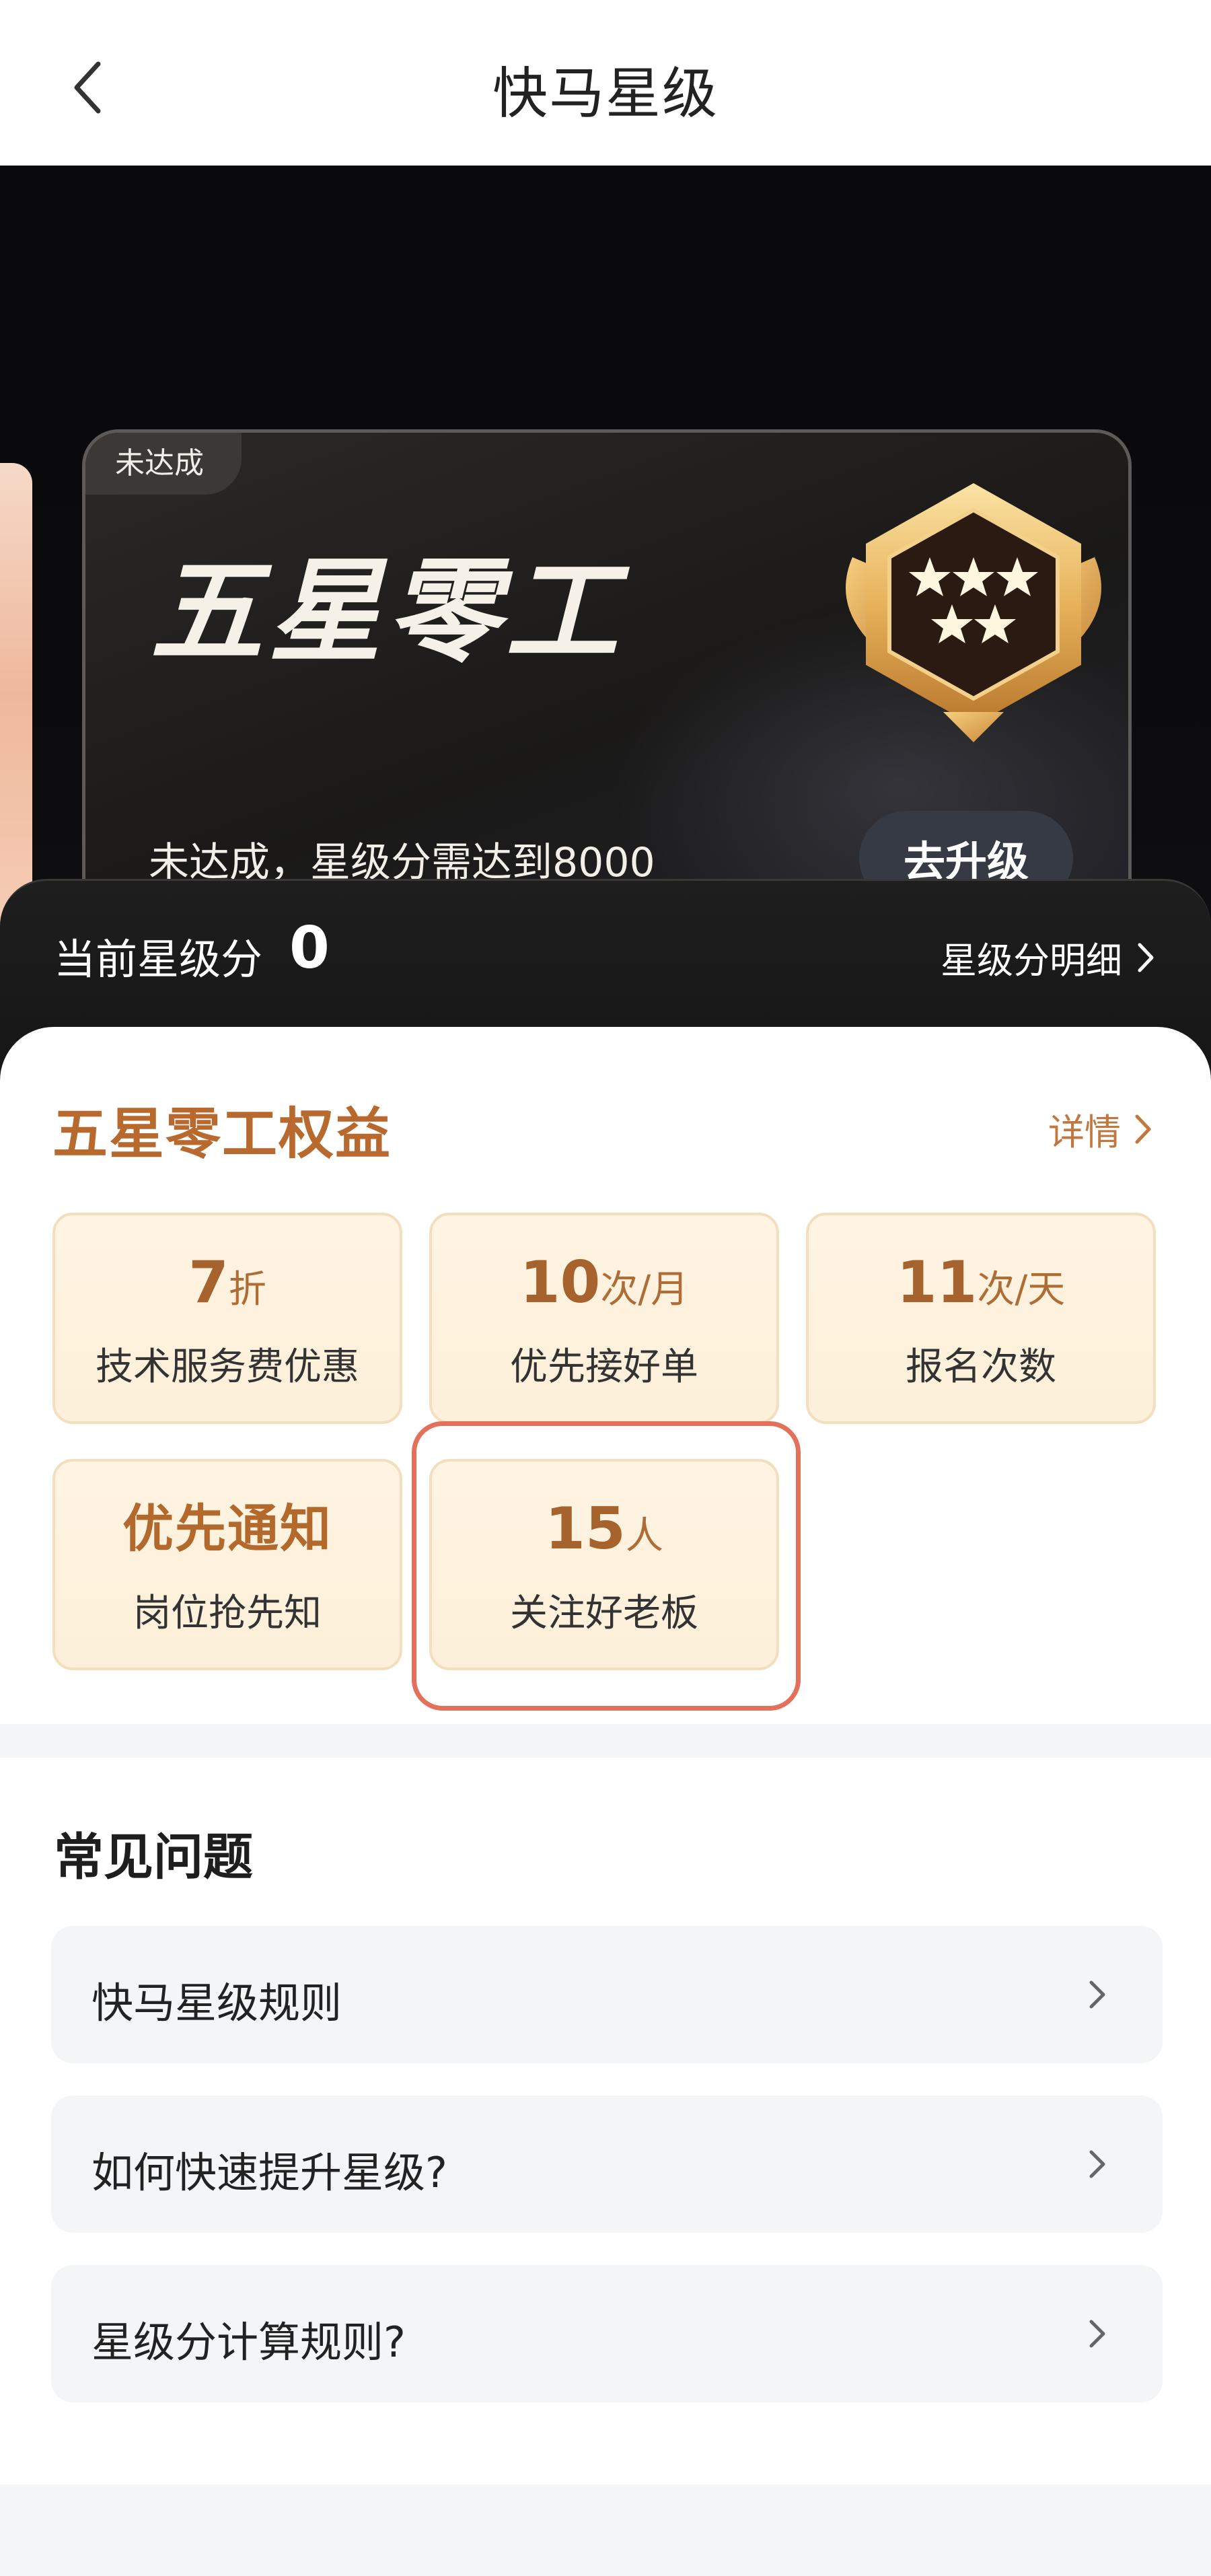 Image resolution: width=1211 pixels, height=2576 pixels. What do you see at coordinates (981, 1318) in the screenshot?
I see `benefit-card-signup-count: 11次/天 报名次数` at bounding box center [981, 1318].